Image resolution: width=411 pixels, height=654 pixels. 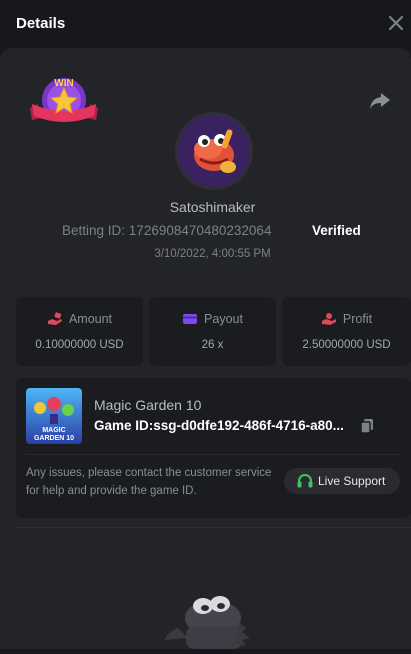 What do you see at coordinates (223, 319) in the screenshot?
I see `stat-payout-label: Payout` at bounding box center [223, 319].